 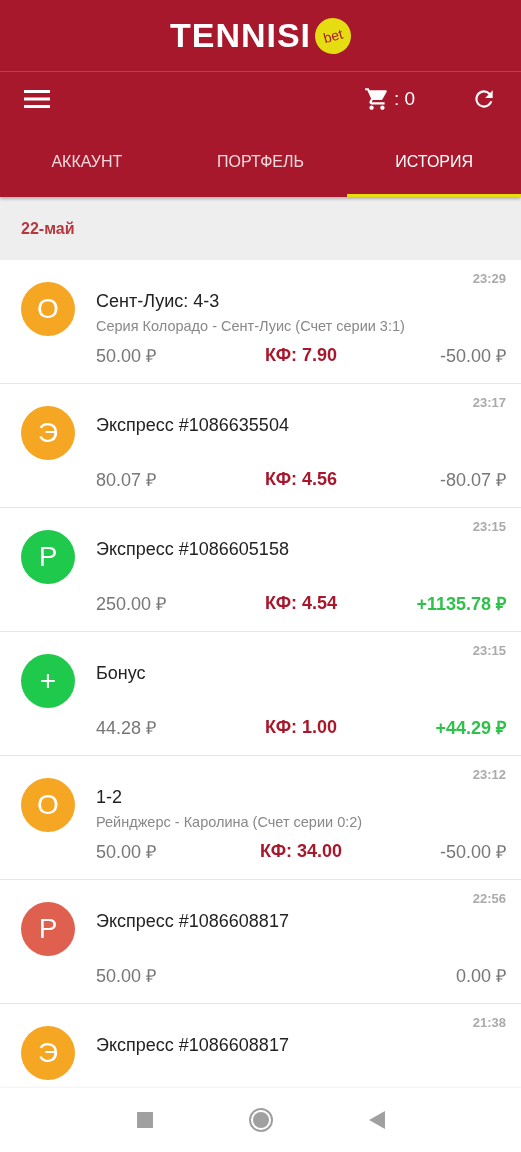 I want to click on status-avatar: +, so click(x=48, y=681).